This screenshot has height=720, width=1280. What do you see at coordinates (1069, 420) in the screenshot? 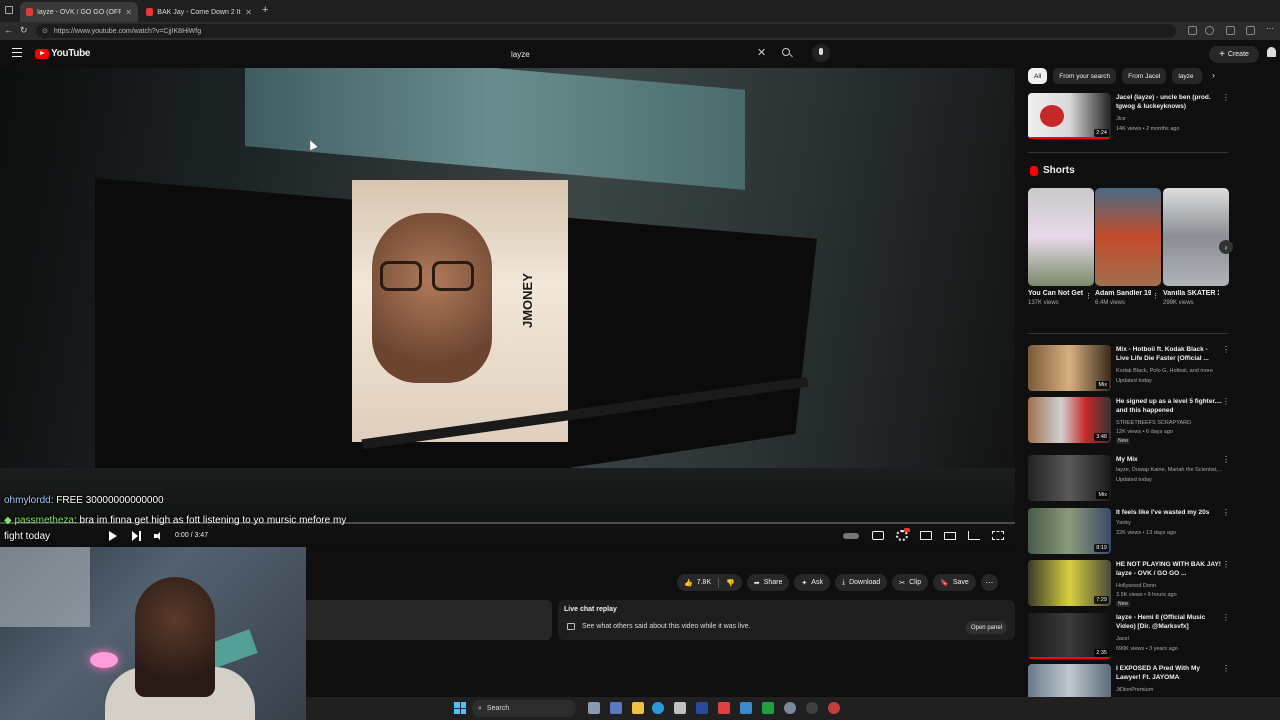
I see `video-thumbnail: 3:48` at bounding box center [1069, 420].